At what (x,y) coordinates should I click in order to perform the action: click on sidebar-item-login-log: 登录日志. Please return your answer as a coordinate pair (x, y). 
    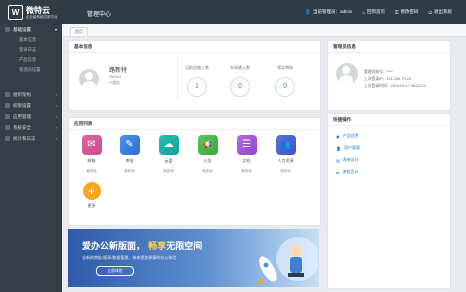
    Looking at the image, I should click on (31, 50).